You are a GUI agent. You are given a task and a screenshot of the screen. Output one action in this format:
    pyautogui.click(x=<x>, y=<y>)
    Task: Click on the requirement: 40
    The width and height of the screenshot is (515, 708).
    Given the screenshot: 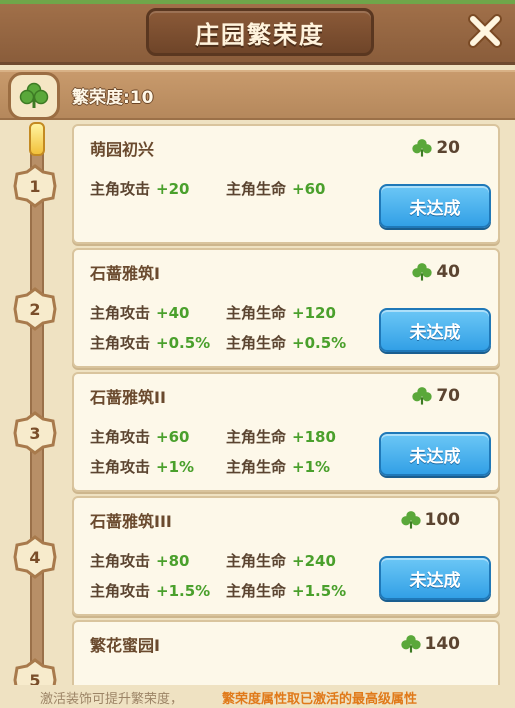 What is the action you would take?
    pyautogui.click(x=435, y=272)
    